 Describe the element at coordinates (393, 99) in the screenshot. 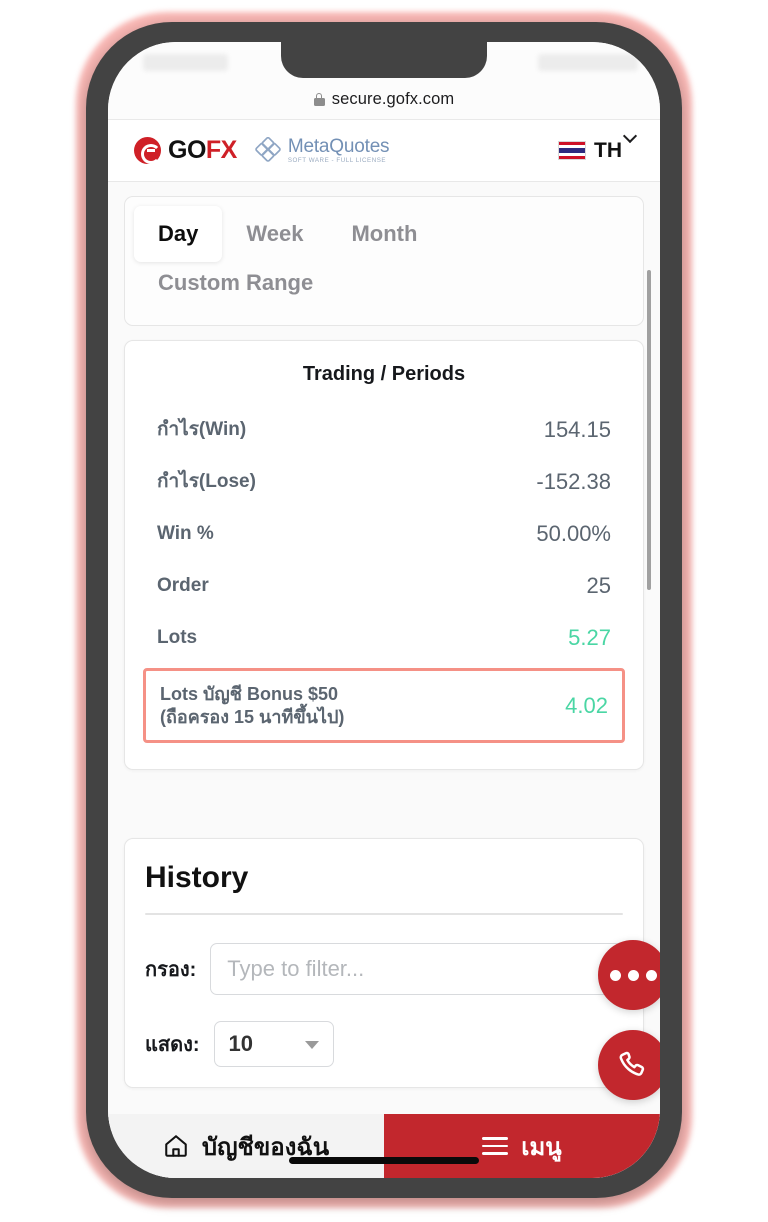

I see `url-text: secure.gofx.com` at that location.